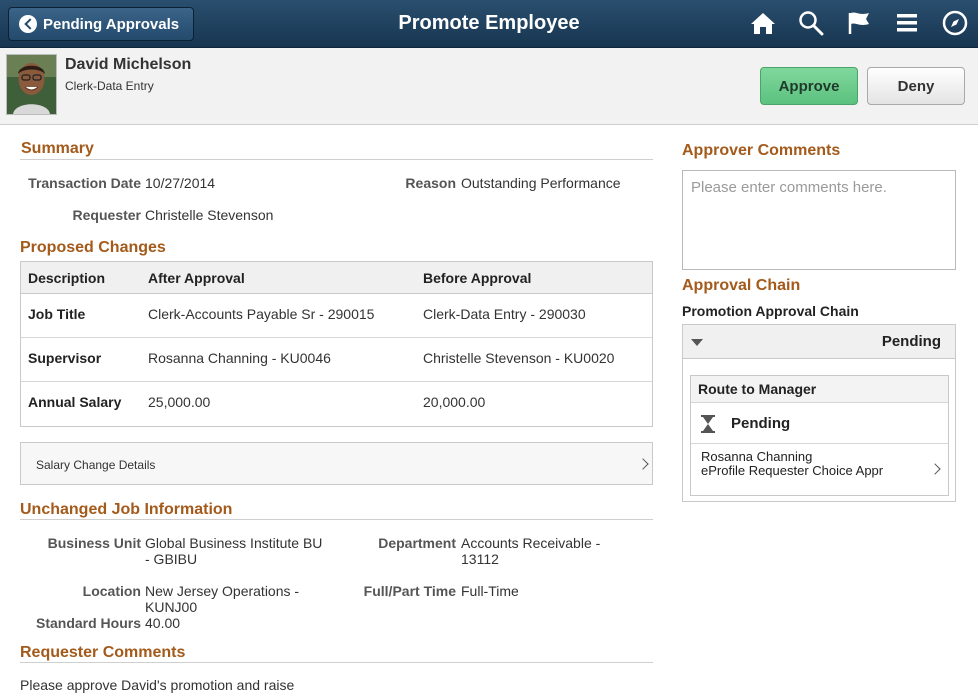  I want to click on business-unit-value-line2: - GBIBU, so click(171, 559).